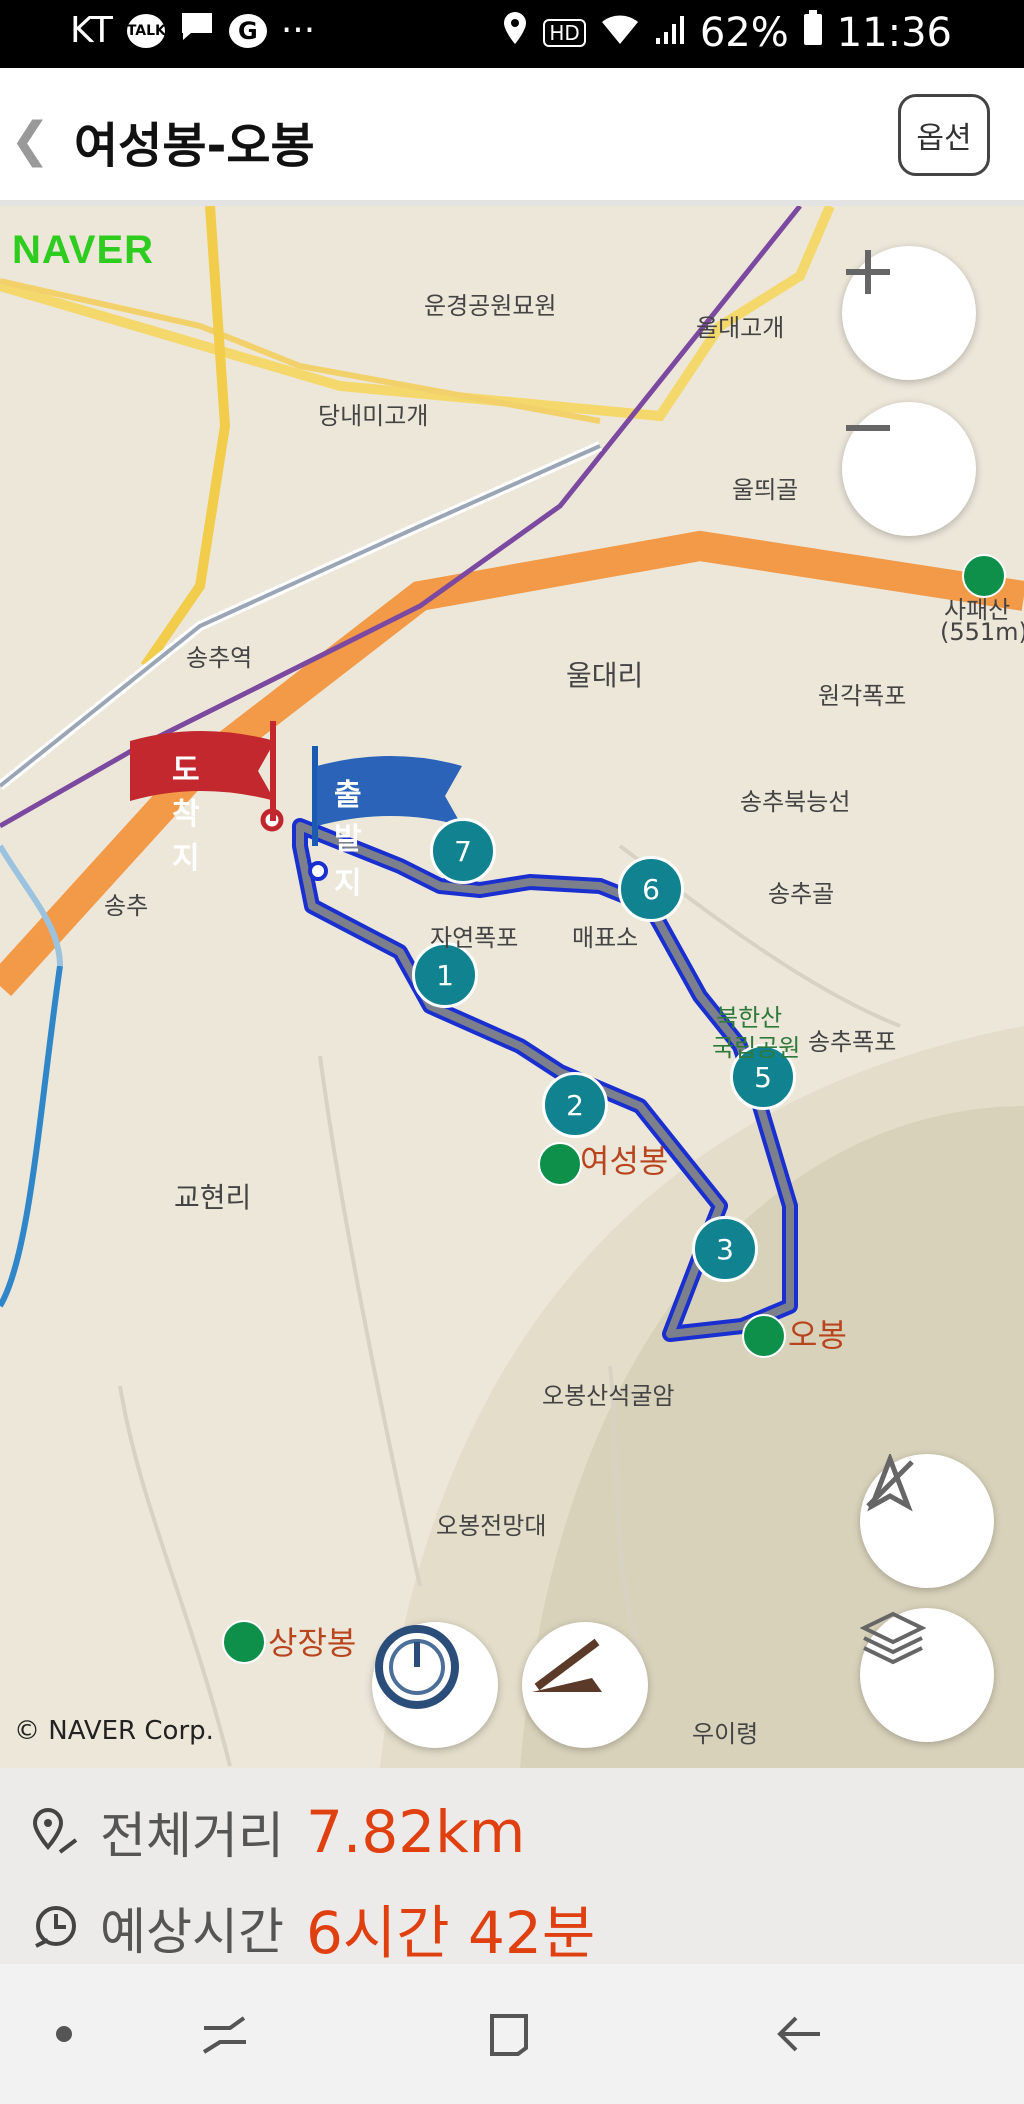 The image size is (1024, 2104). What do you see at coordinates (192, 1932) in the screenshot?
I see `time-label: 예상시간` at bounding box center [192, 1932].